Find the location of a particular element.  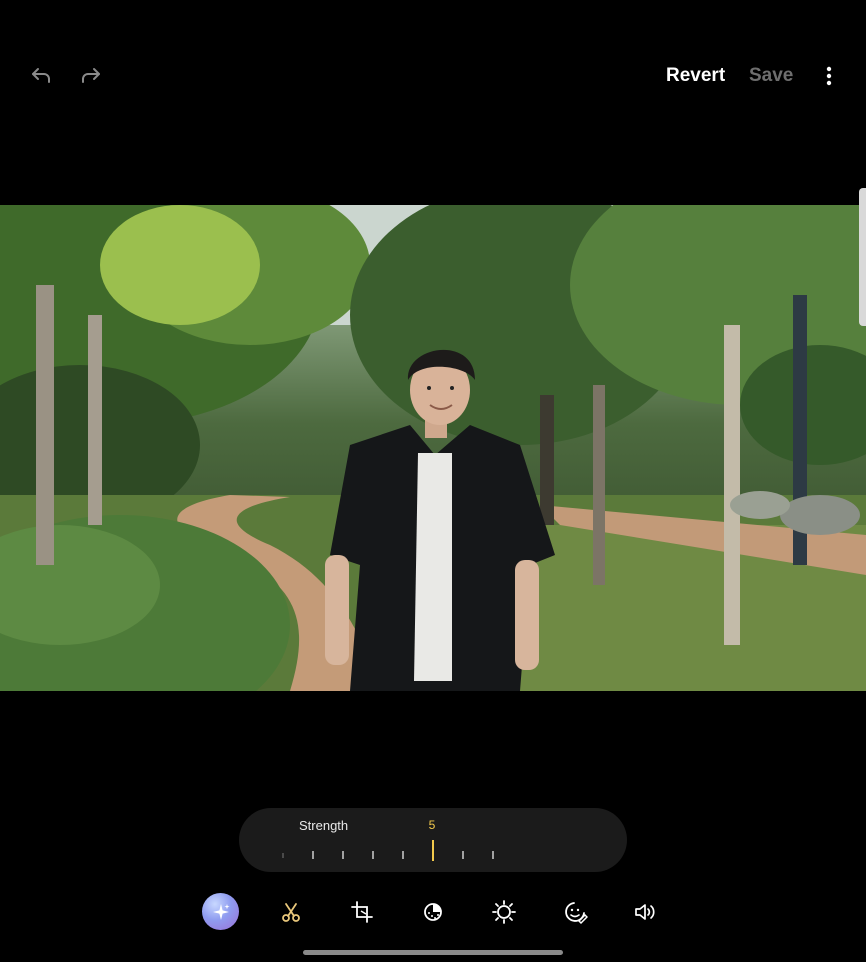

filter-icon is located at coordinates (433, 912).